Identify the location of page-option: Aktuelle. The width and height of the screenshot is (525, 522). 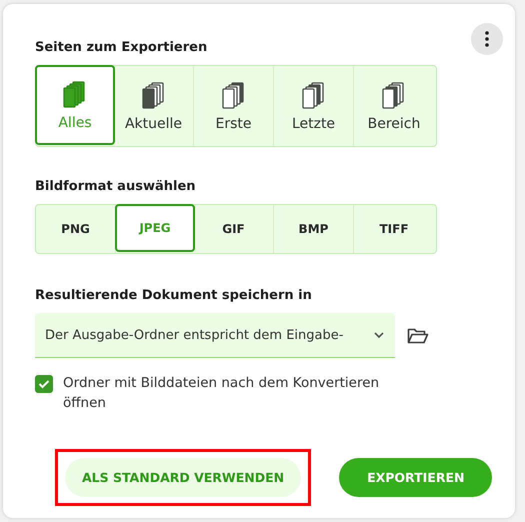
(154, 106).